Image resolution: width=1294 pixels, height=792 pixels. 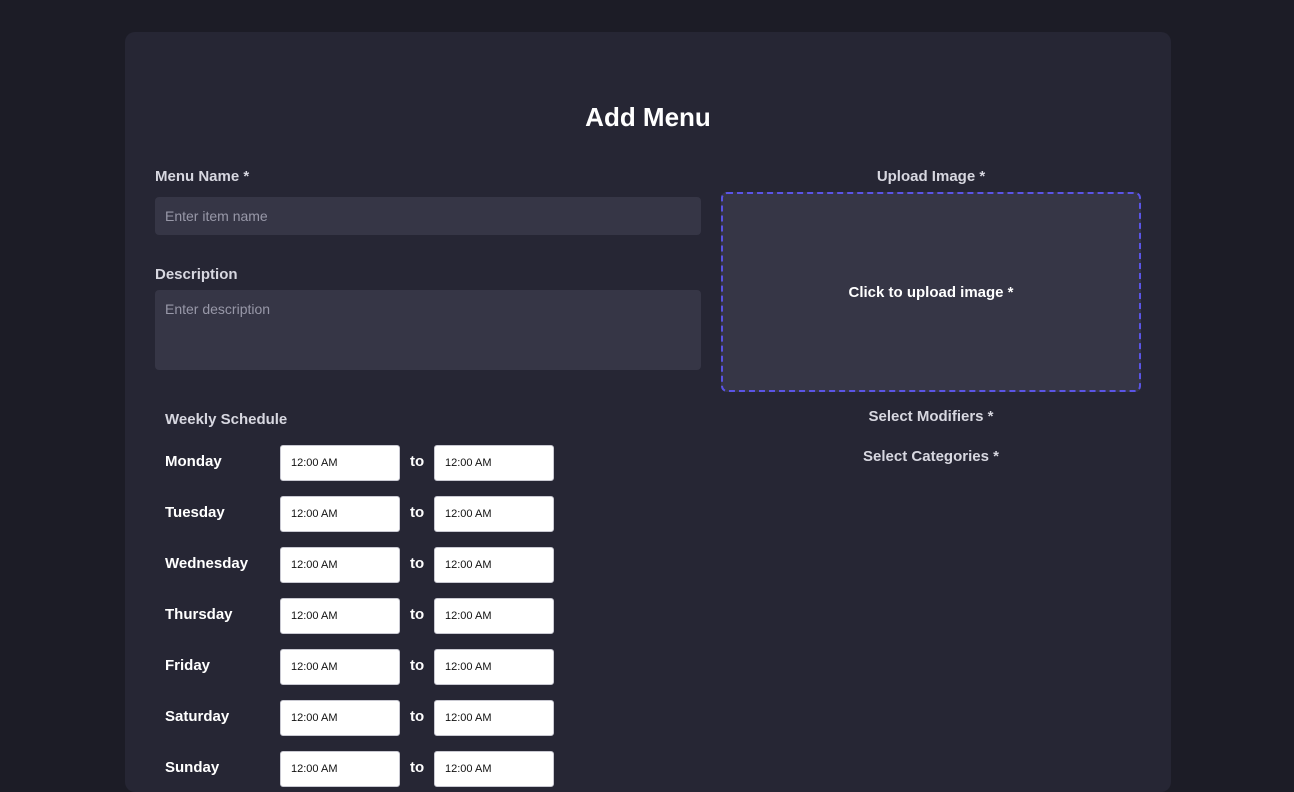 What do you see at coordinates (428, 330) in the screenshot?
I see `description-input` at bounding box center [428, 330].